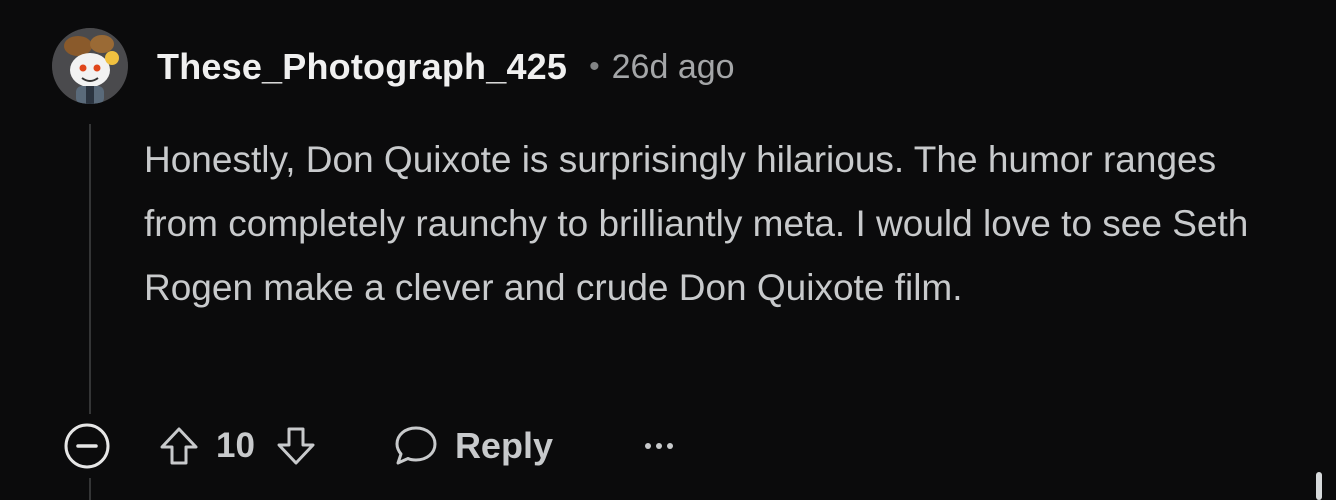 The image size is (1336, 500). I want to click on comment-header: These_Photograph_425 • 26d ago, so click(446, 67).